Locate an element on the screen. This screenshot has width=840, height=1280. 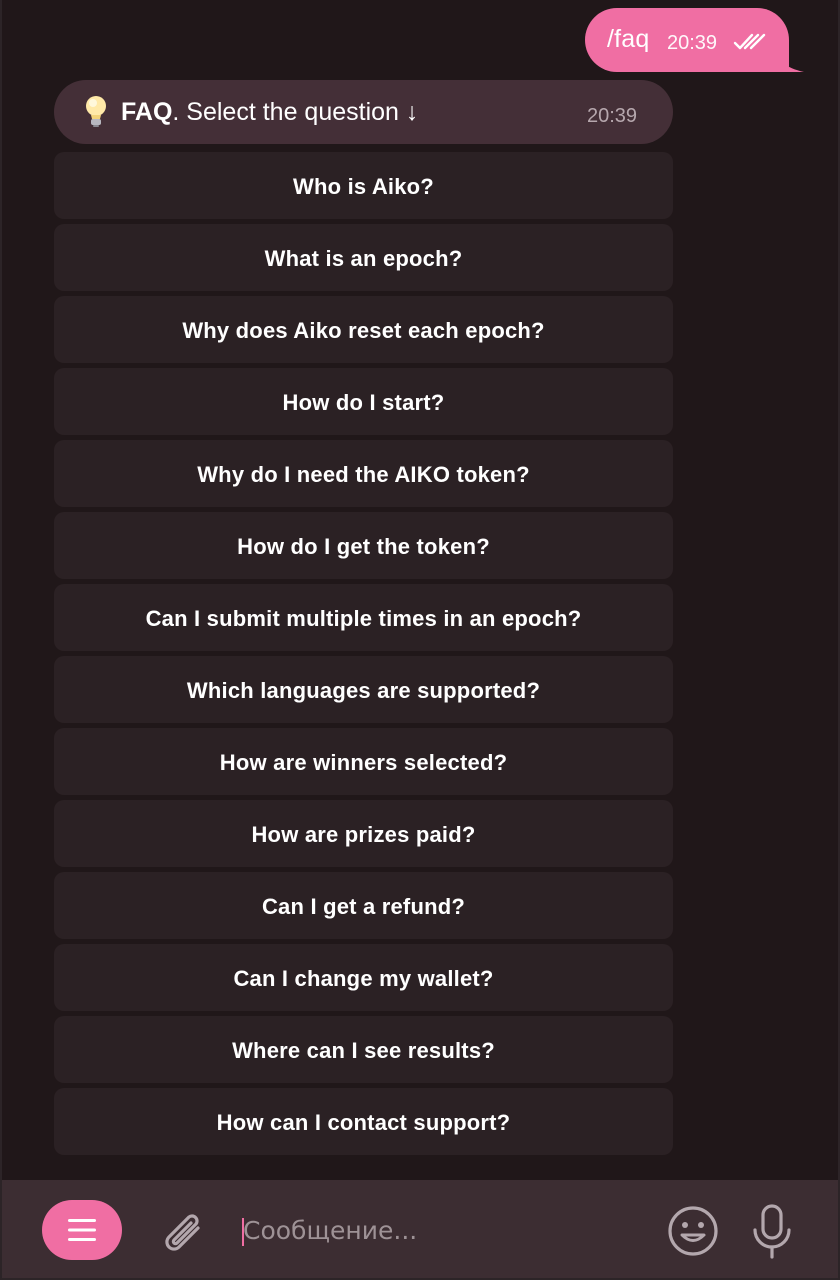
message-text: /faq is located at coordinates (628, 39).